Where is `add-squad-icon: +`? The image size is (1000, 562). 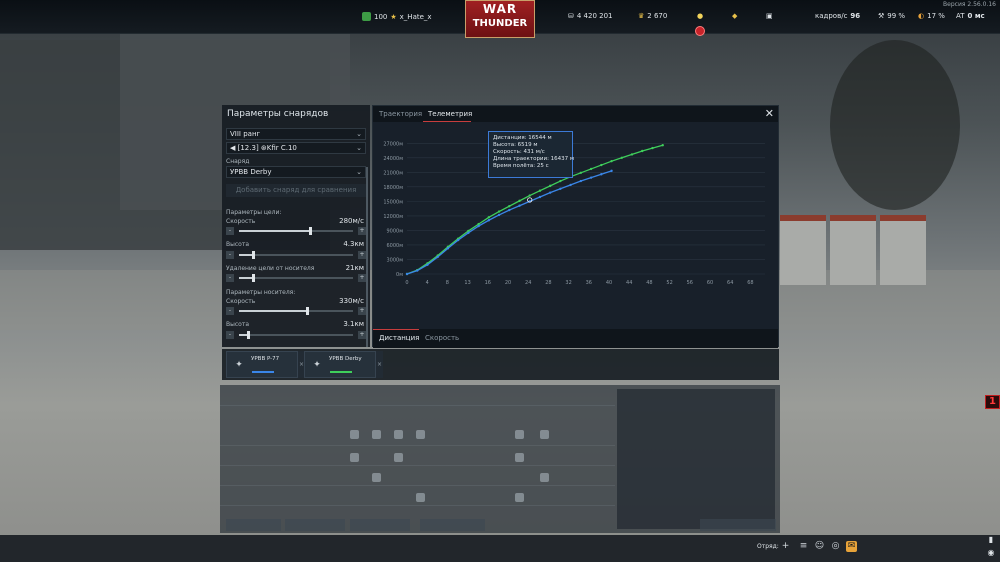
add-squad-icon: + is located at coordinates (785, 546).